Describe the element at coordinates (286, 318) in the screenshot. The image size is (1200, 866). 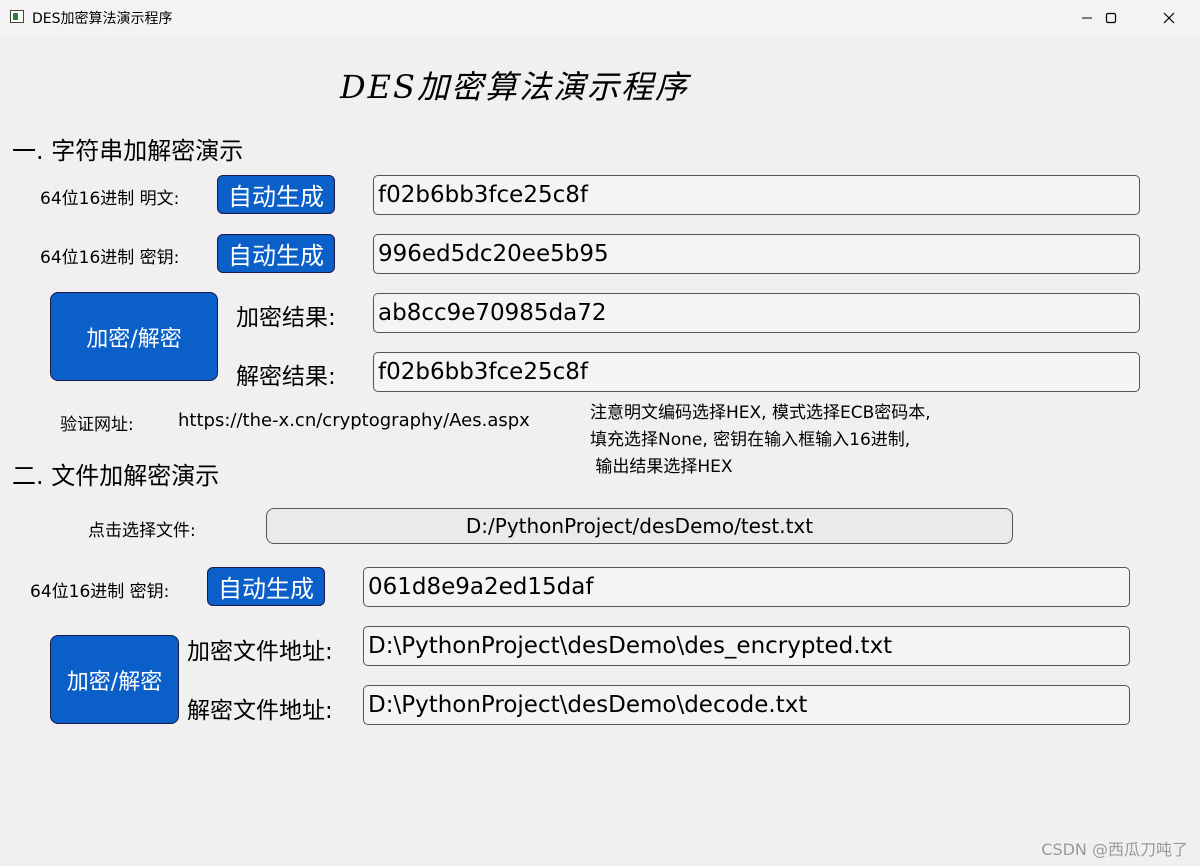
I see `encrypt-result-label: 加密结果:` at that location.